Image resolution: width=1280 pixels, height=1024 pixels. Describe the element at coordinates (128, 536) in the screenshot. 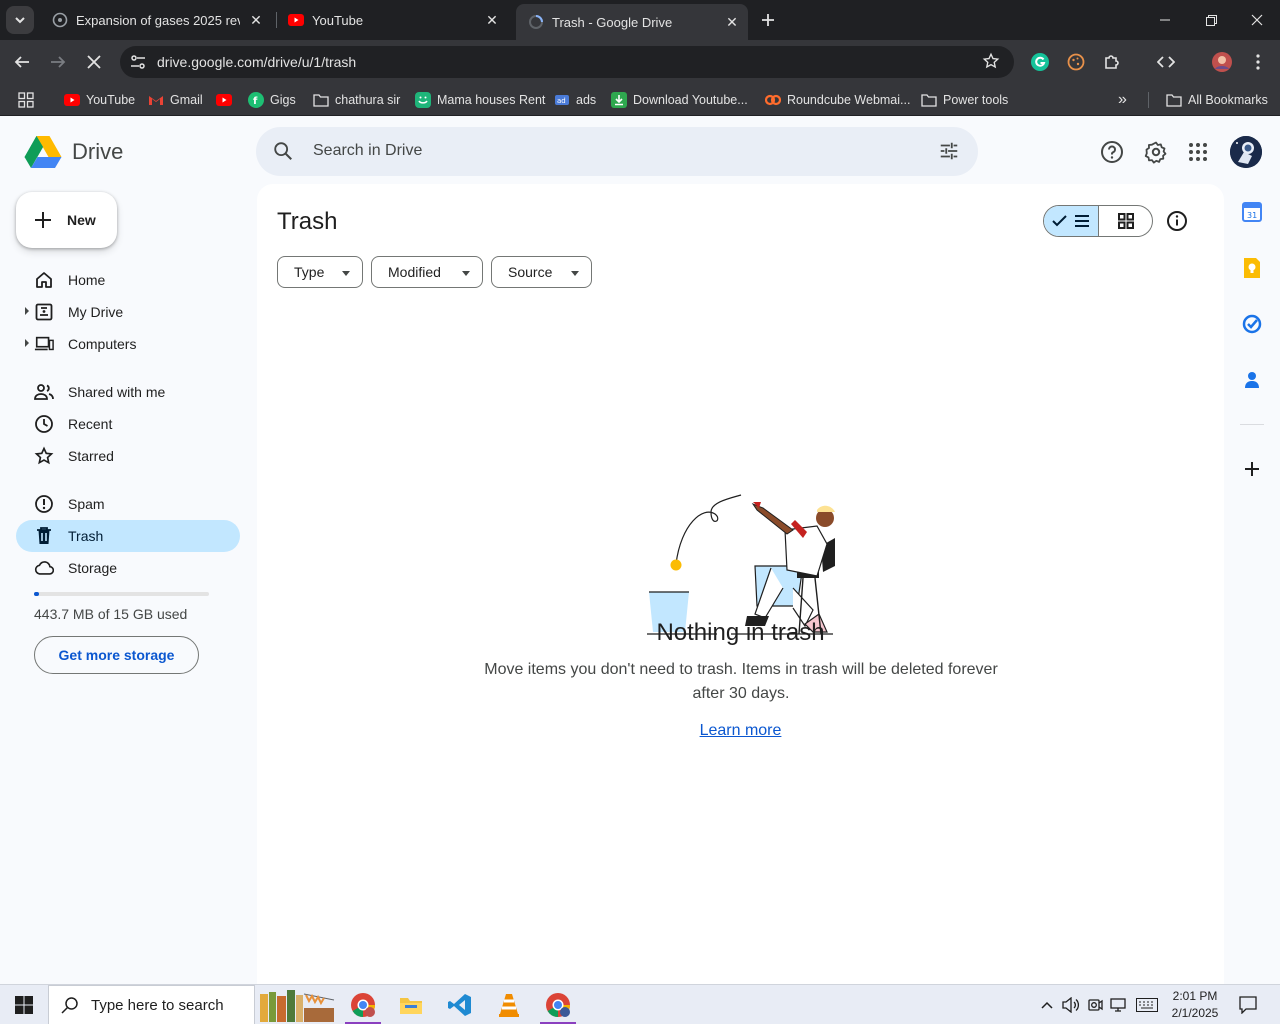

I see `nav-trash: Trash` at that location.